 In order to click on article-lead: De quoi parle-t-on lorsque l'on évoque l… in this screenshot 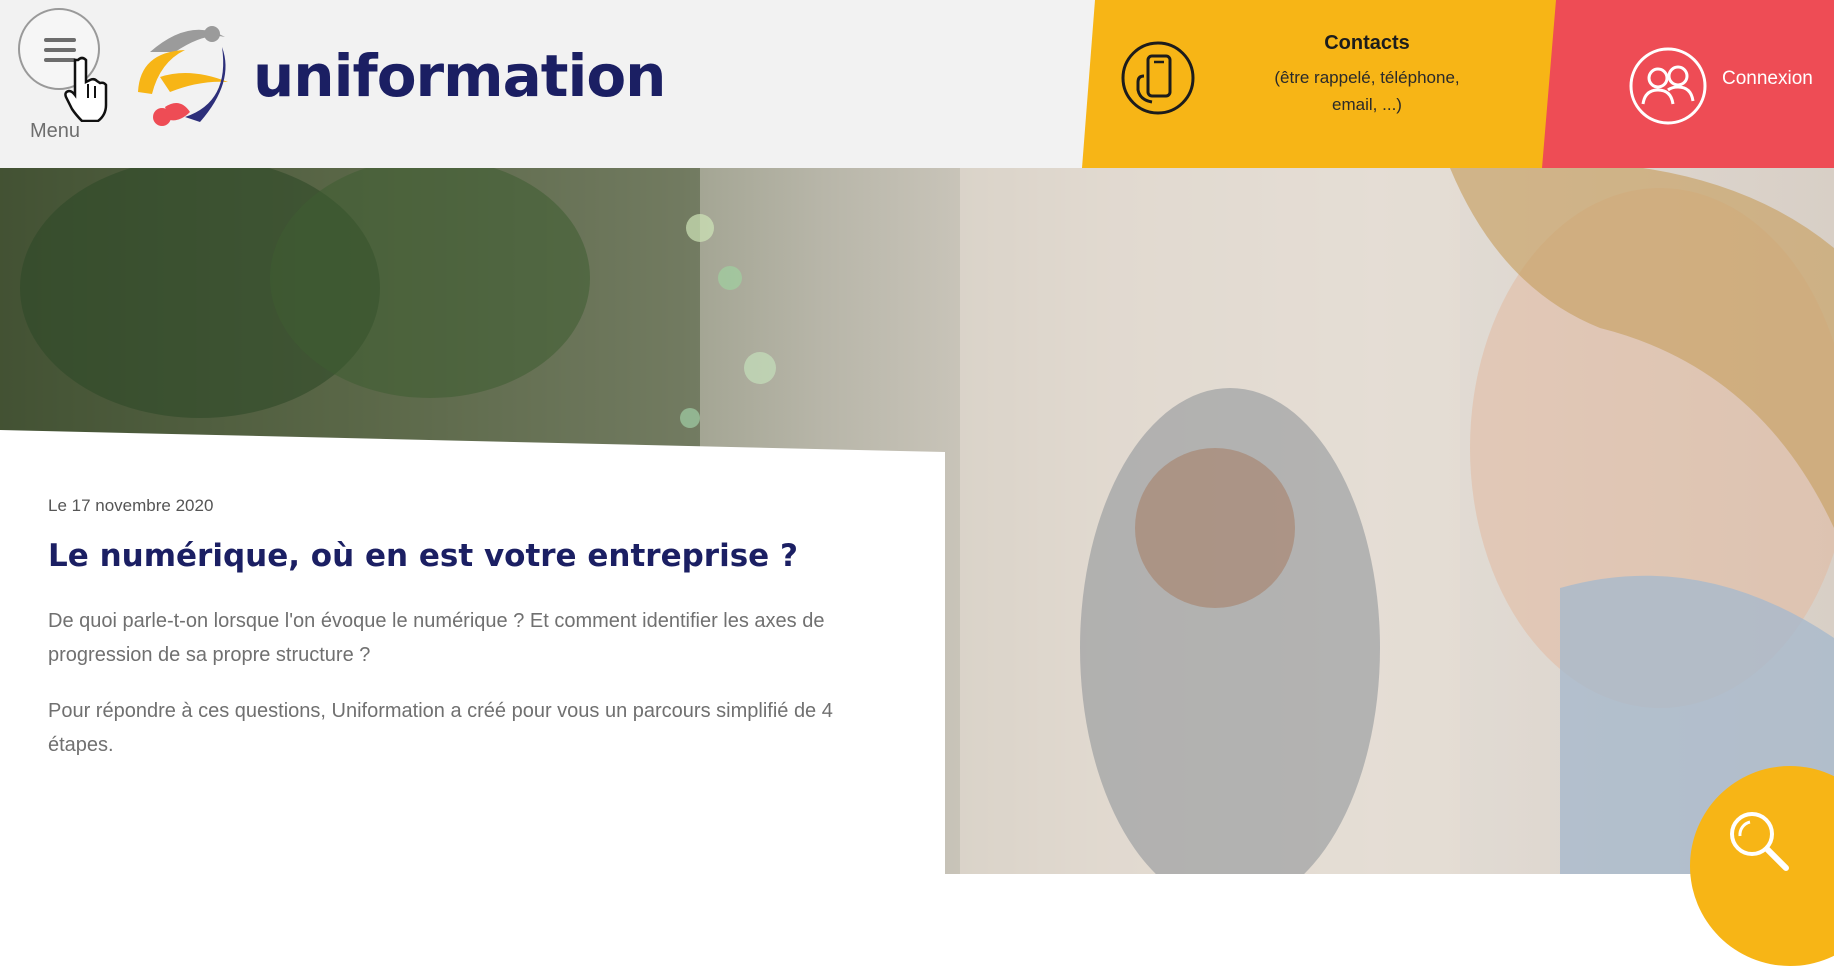, I will do `click(436, 638)`.